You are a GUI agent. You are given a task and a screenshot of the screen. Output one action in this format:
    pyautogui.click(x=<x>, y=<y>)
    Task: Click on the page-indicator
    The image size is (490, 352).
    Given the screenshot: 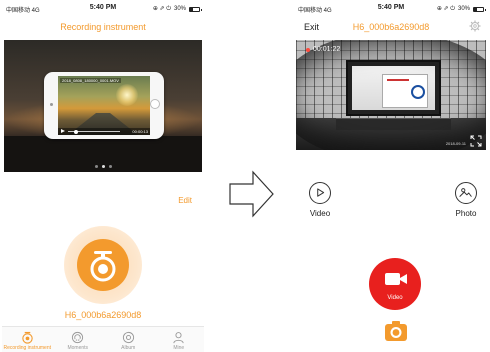 What is the action you would take?
    pyautogui.click(x=103, y=166)
    